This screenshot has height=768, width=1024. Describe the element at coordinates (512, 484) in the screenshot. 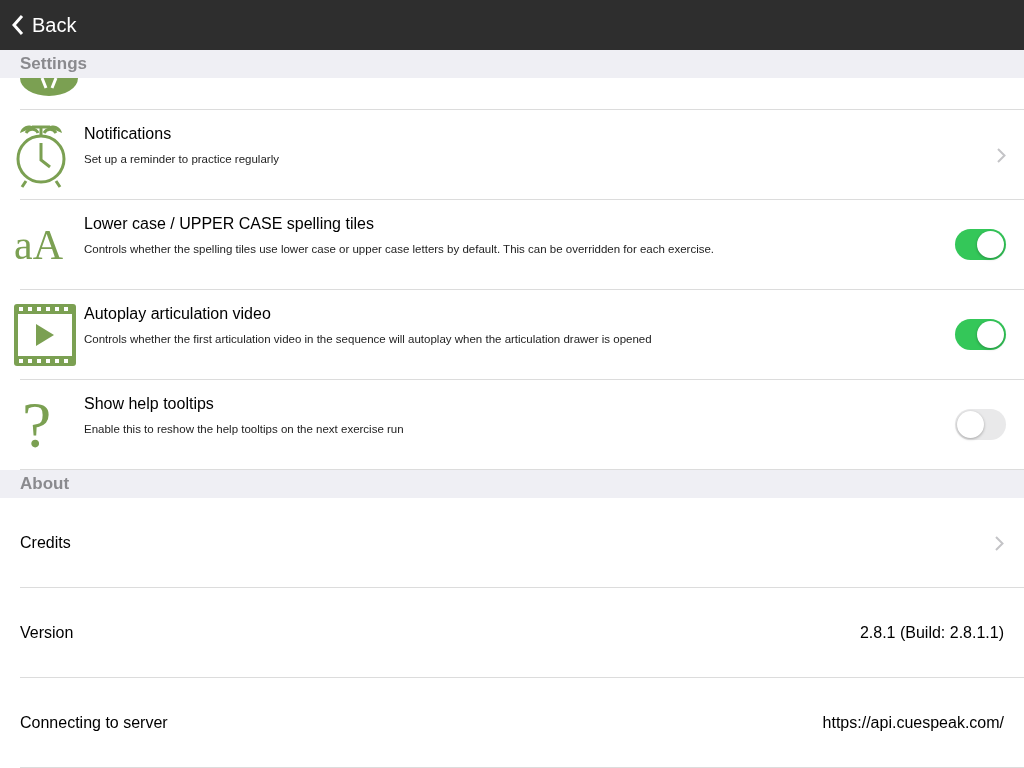

I see `section-header: About` at that location.